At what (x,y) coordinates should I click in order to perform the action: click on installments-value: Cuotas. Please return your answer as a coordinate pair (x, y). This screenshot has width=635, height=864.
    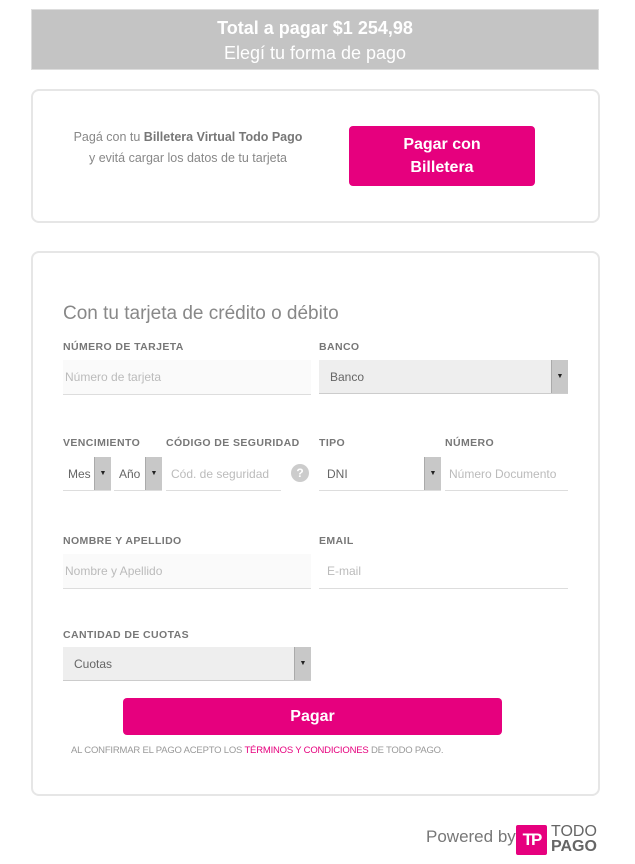
    Looking at the image, I should click on (93, 663).